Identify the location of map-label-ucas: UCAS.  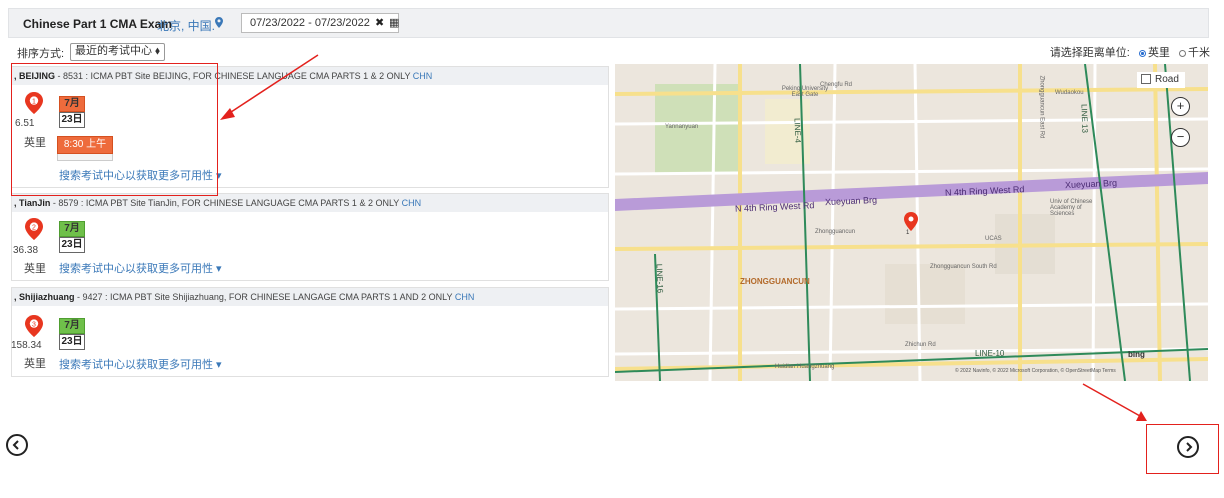
(993, 239).